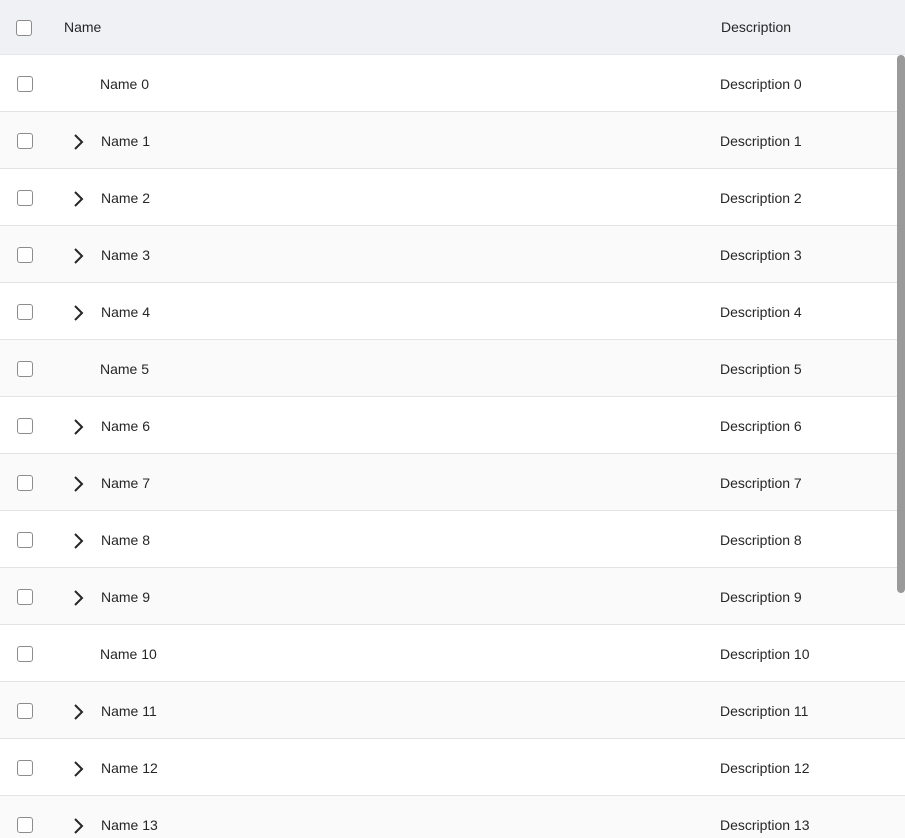 This screenshot has height=838, width=905. Describe the element at coordinates (128, 654) in the screenshot. I see `row-name: Name 10` at that location.